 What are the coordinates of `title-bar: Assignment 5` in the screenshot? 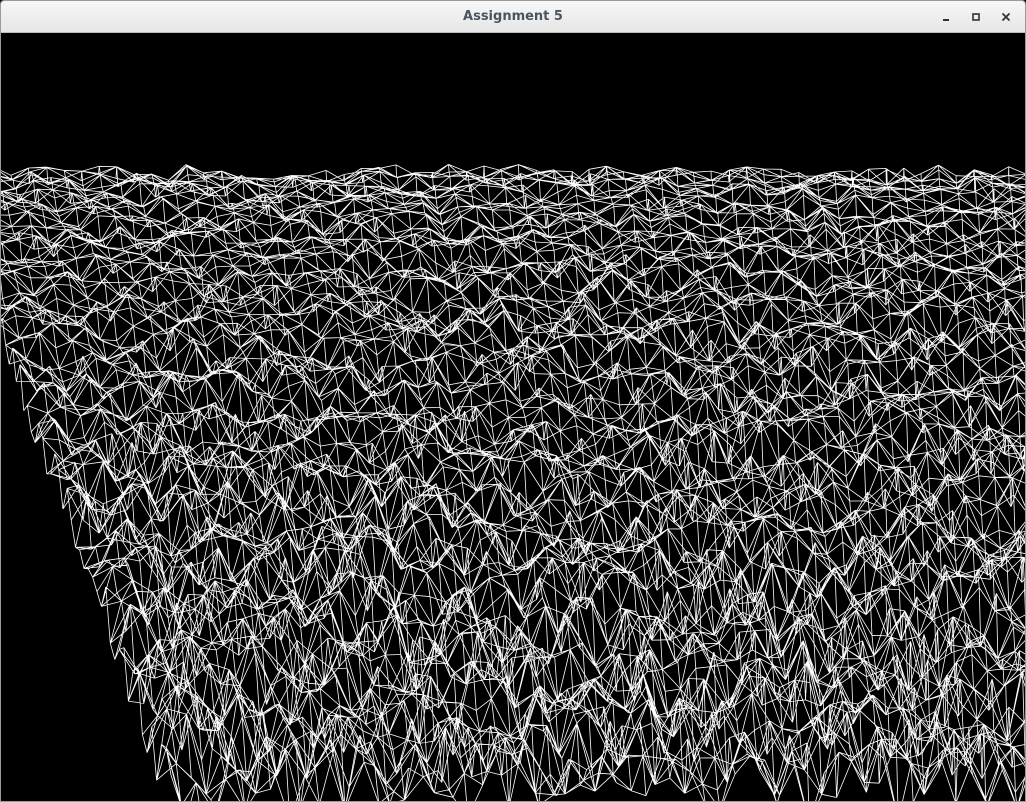 It's located at (513, 17).